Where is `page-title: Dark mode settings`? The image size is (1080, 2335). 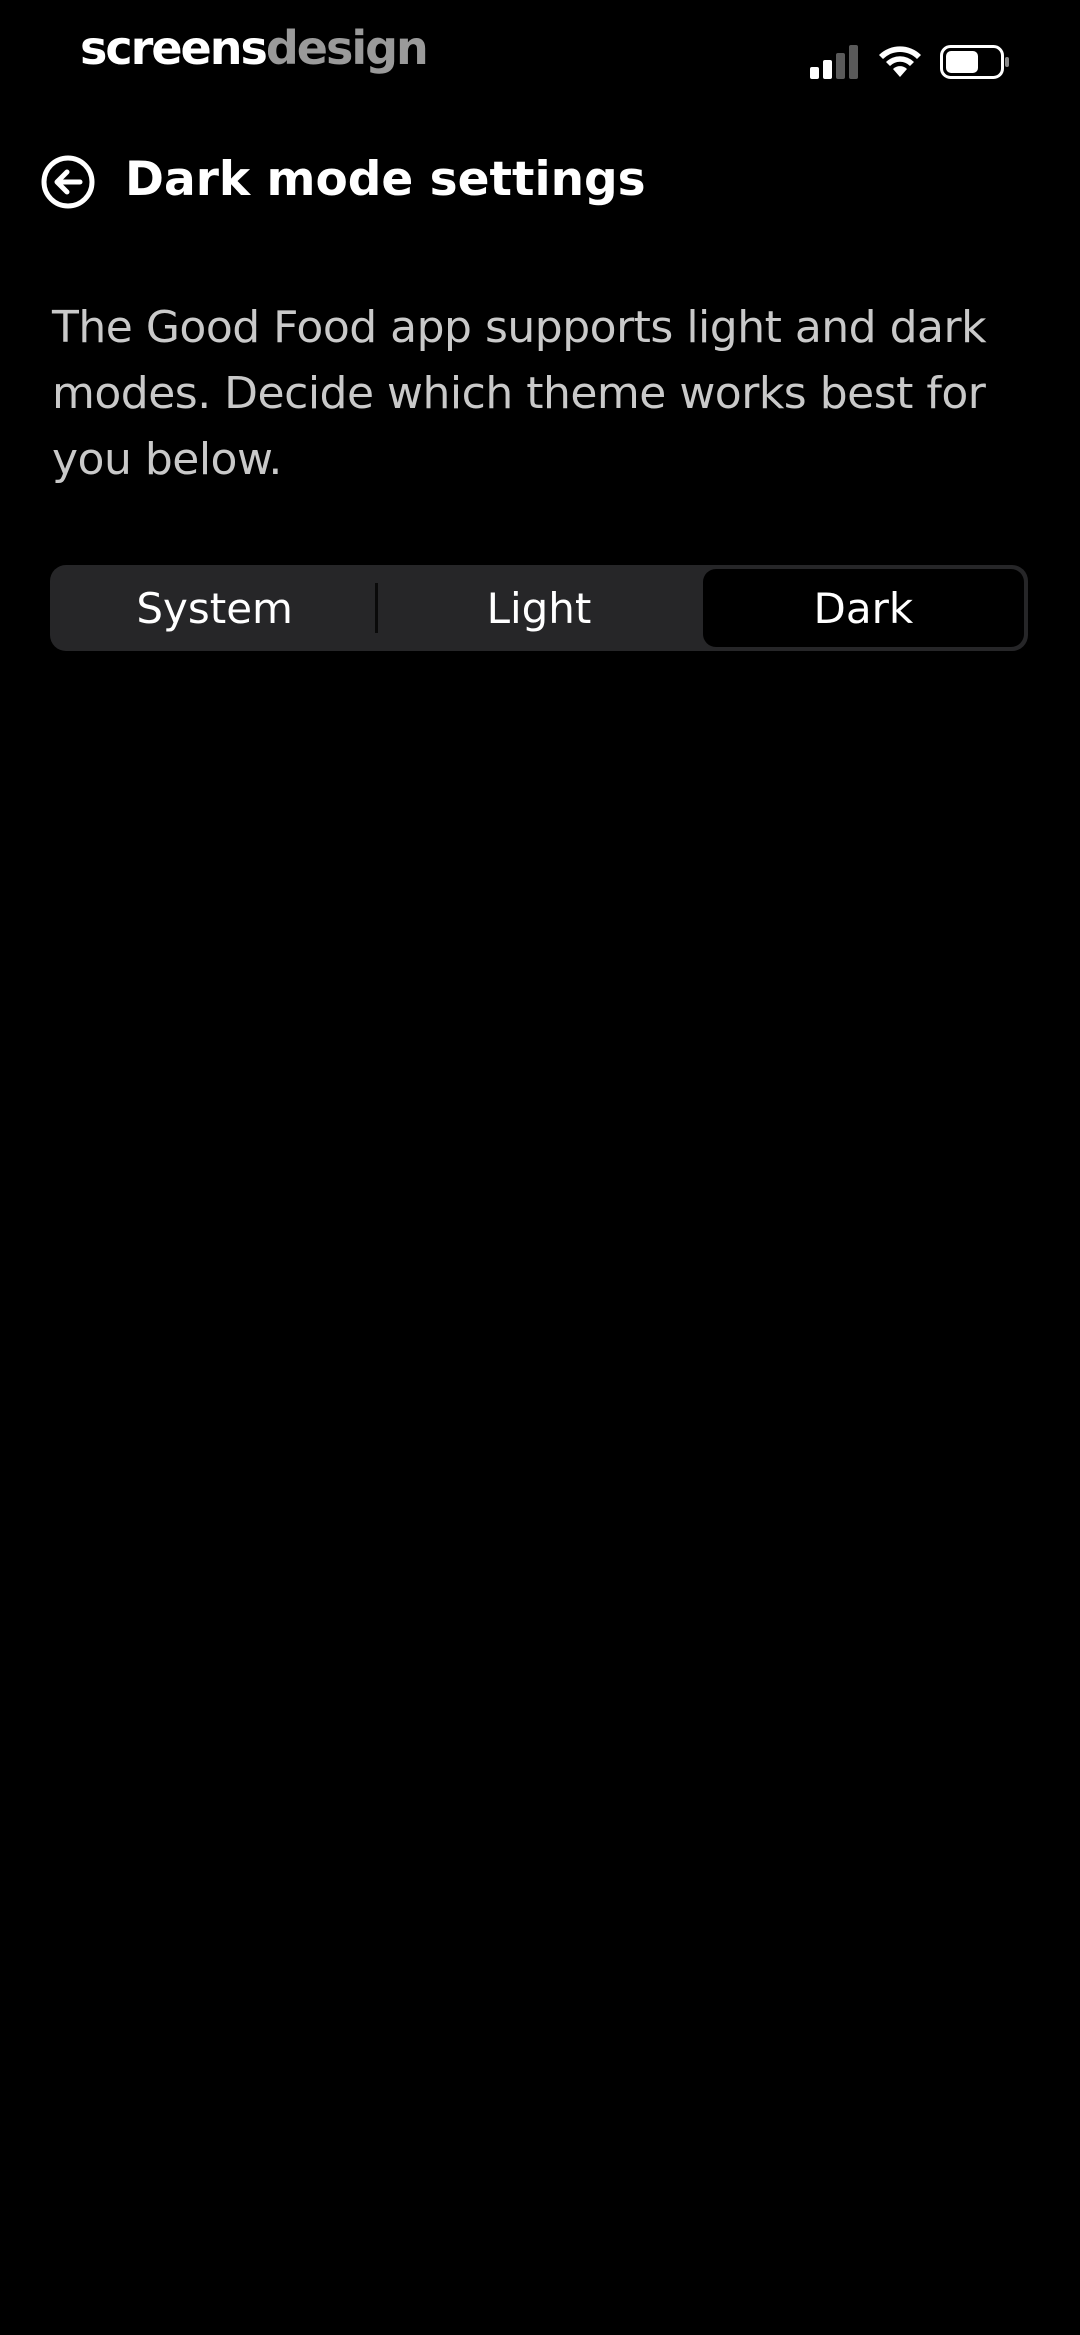
page-title: Dark mode settings is located at coordinates (385, 179).